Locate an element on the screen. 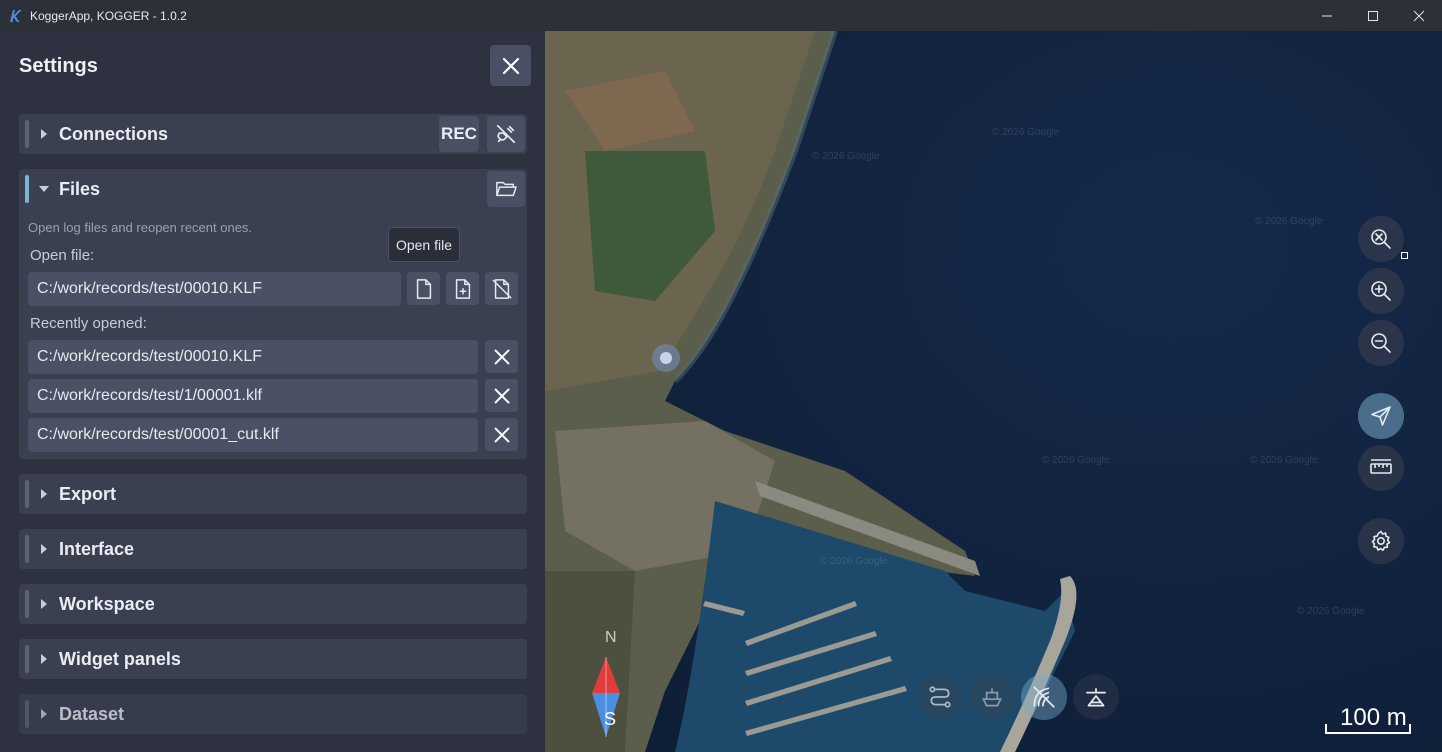 Image resolution: width=1442 pixels, height=752 pixels. file-icon is located at coordinates (423, 288).